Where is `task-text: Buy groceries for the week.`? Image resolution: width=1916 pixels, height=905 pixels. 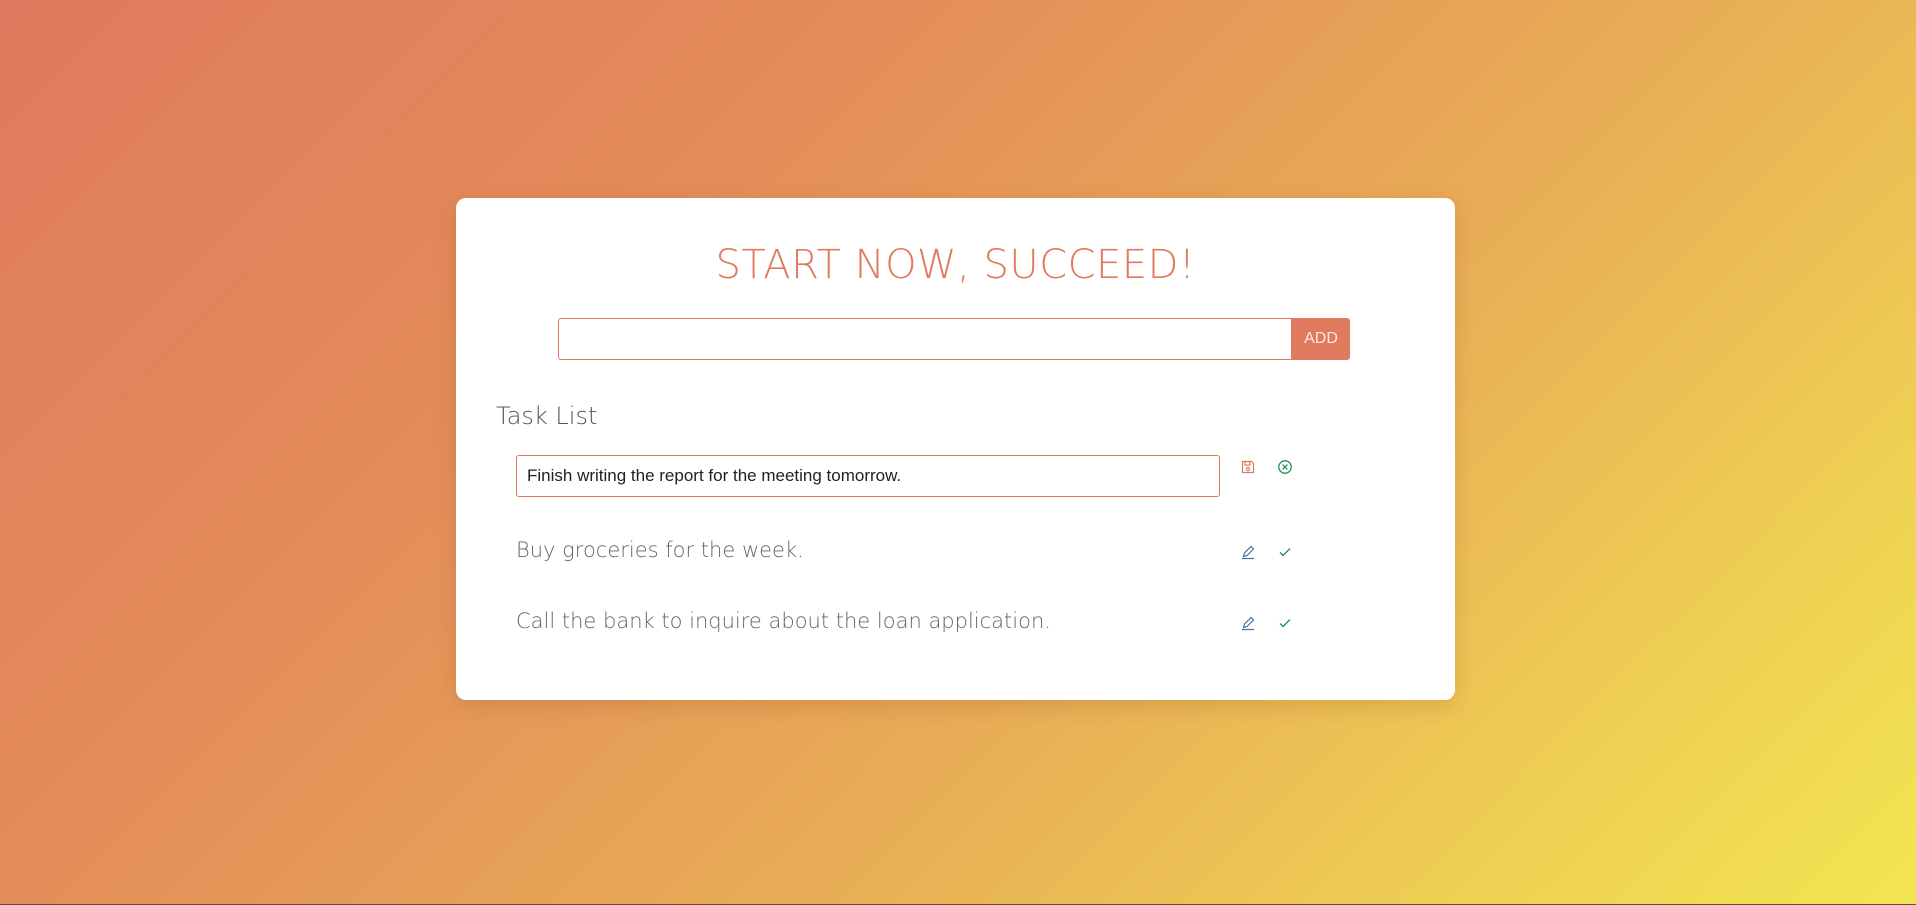
task-text: Buy groceries for the week. is located at coordinates (660, 550).